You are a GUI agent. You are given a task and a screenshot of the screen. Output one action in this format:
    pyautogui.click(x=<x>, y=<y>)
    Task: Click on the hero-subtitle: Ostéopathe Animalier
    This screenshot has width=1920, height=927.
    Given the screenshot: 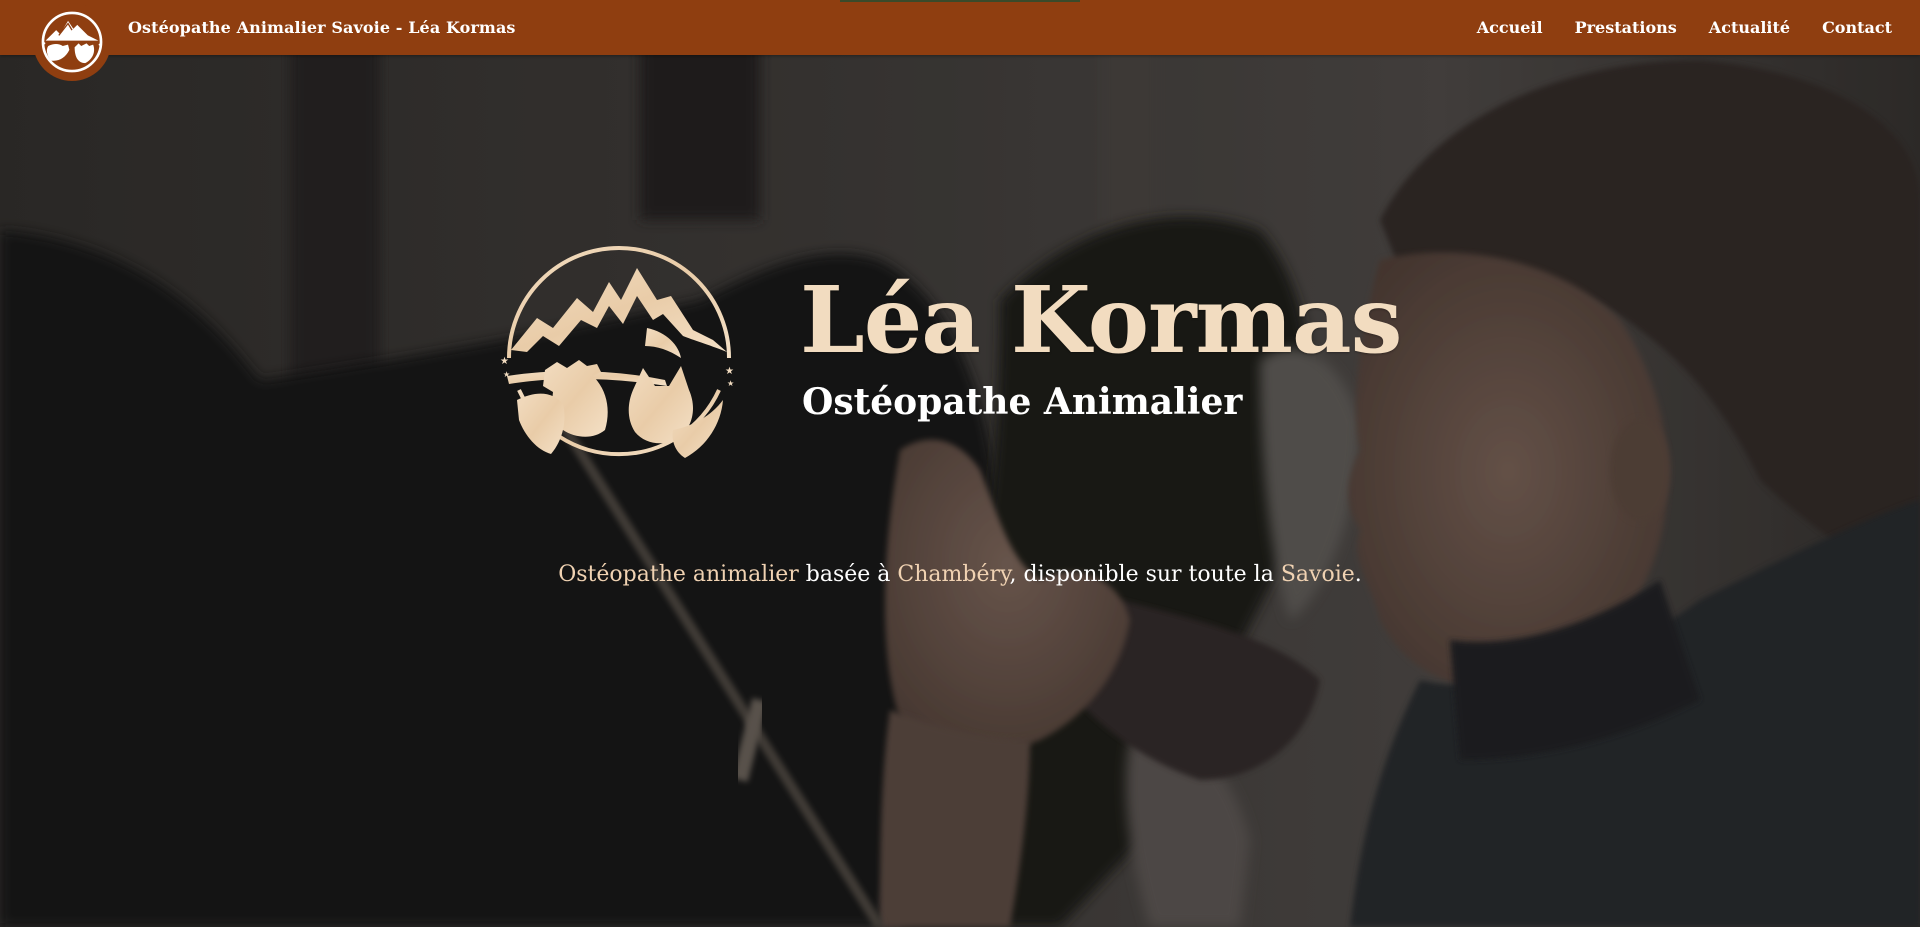 What is the action you would take?
    pyautogui.click(x=1022, y=402)
    